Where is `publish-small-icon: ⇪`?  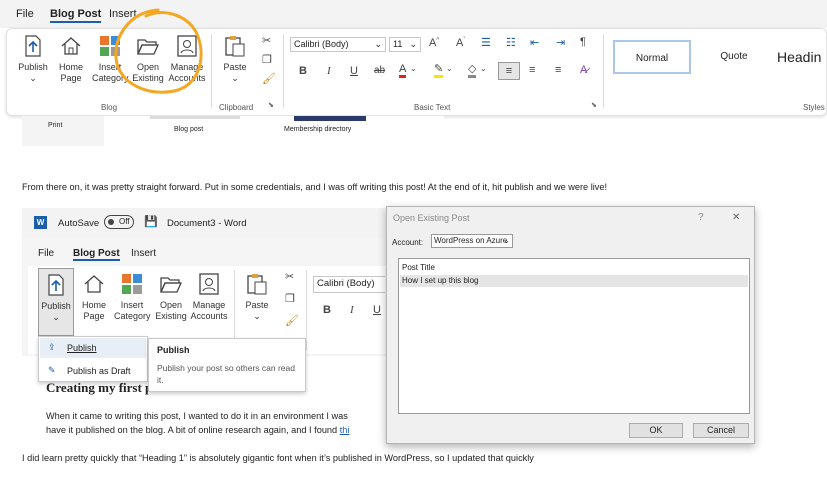
publish-small-icon: ⇪ is located at coordinates (52, 347).